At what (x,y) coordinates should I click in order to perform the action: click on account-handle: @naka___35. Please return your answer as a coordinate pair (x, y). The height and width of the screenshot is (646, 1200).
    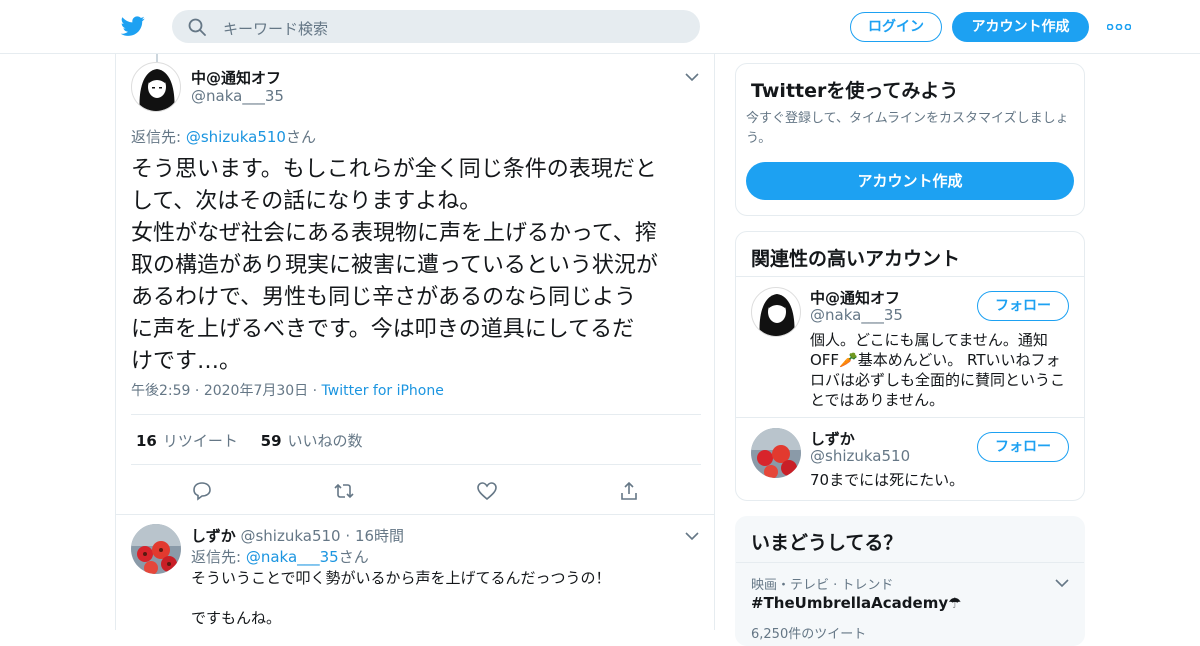
    Looking at the image, I should click on (856, 315).